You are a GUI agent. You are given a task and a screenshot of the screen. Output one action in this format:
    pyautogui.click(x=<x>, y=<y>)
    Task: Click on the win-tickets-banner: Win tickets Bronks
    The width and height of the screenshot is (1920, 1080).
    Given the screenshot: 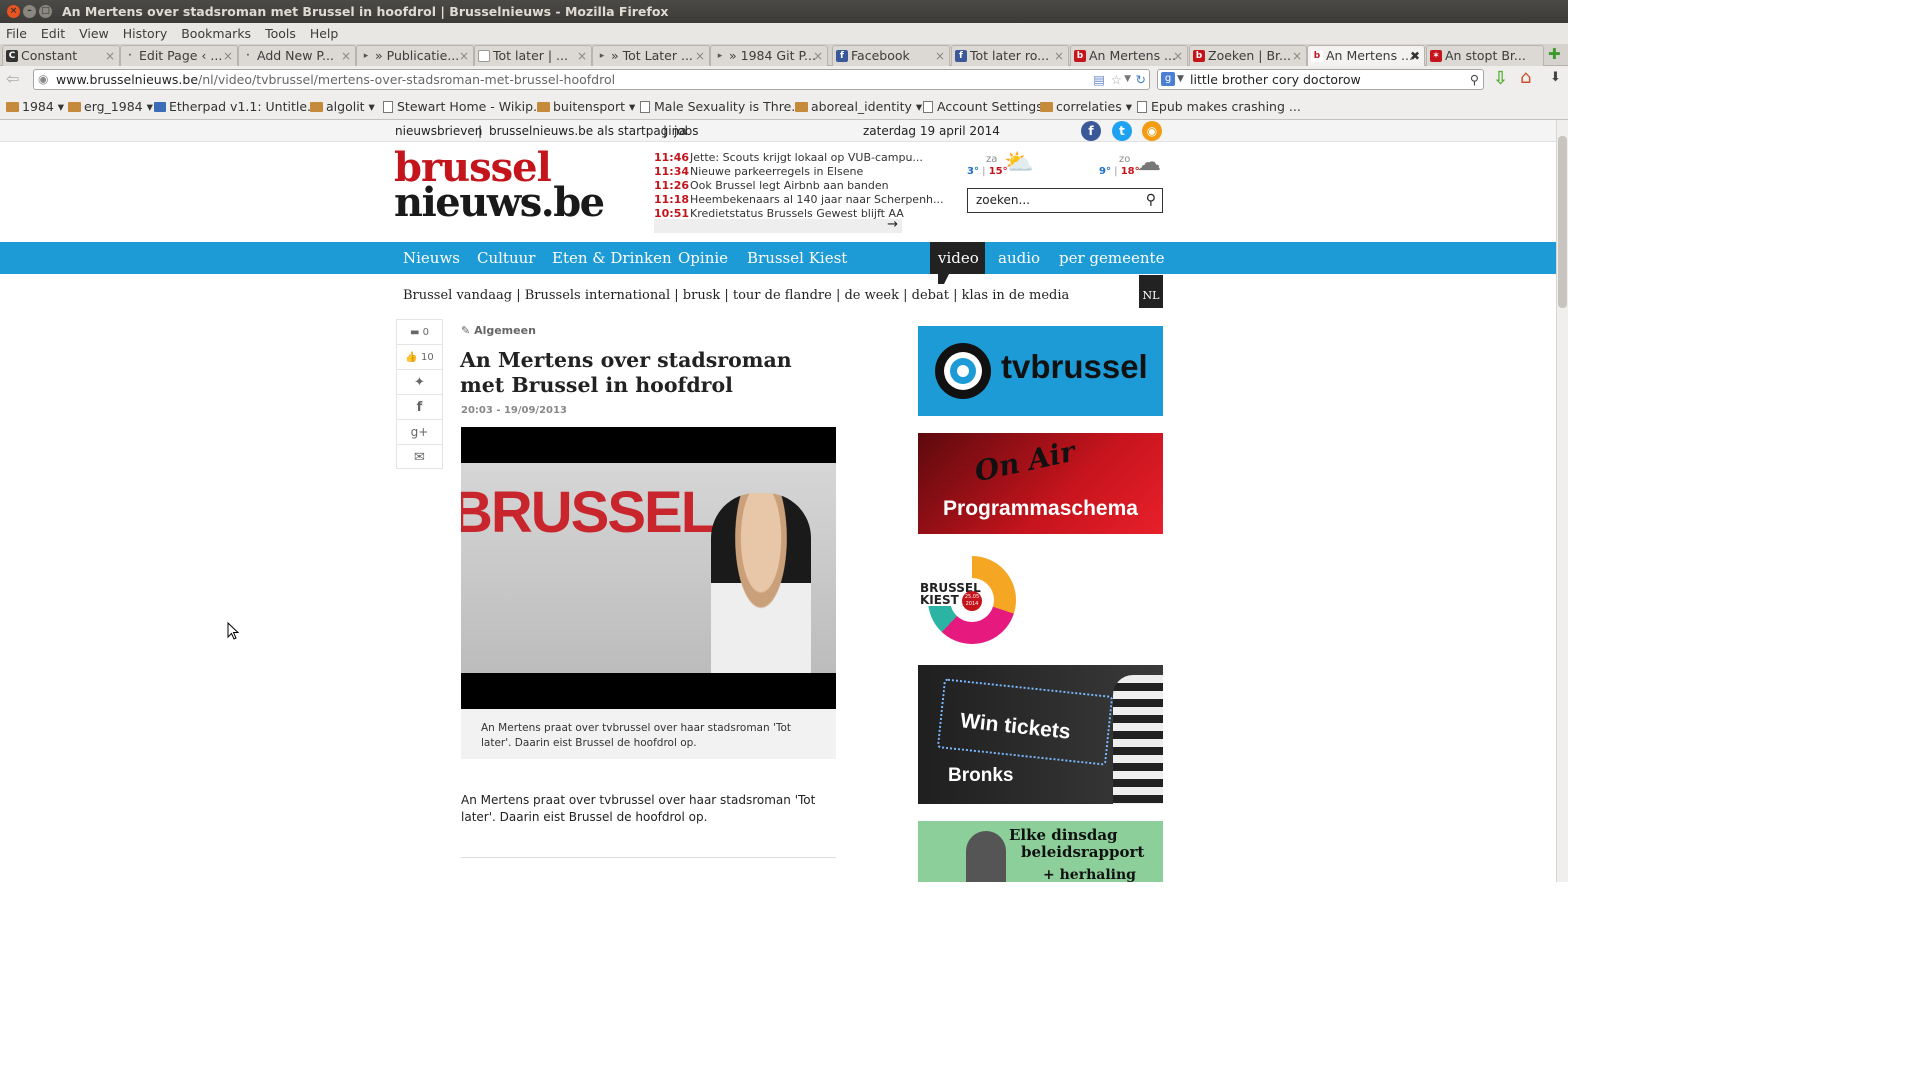 What is the action you would take?
    pyautogui.click(x=1040, y=734)
    